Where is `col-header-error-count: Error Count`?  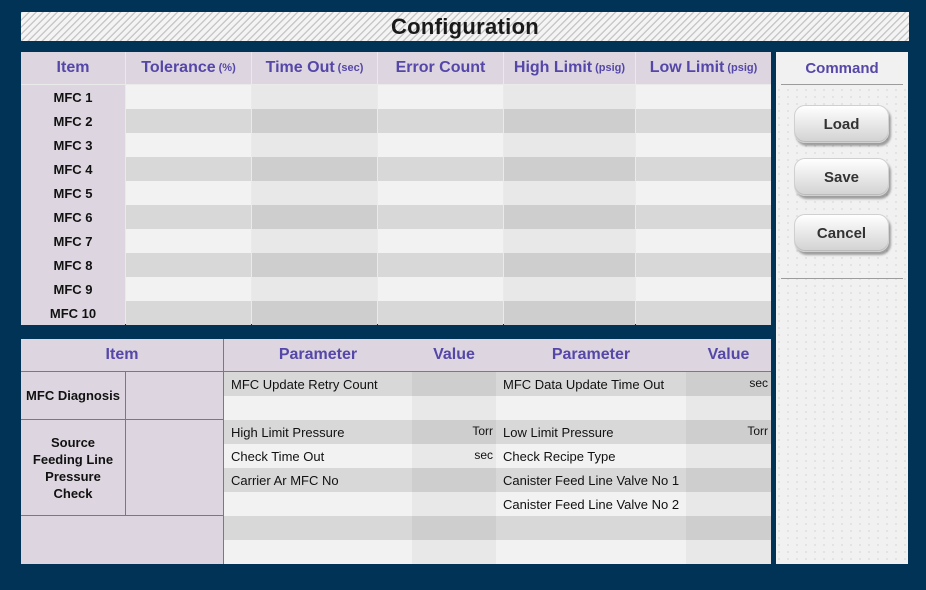 col-header-error-count: Error Count is located at coordinates (440, 68).